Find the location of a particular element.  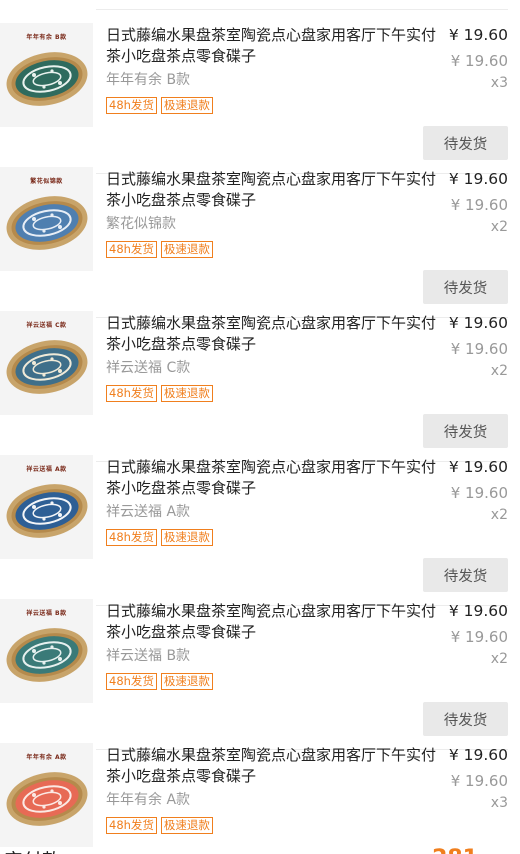

product-thumbnail: 祥云送福 C款 is located at coordinates (46, 363).